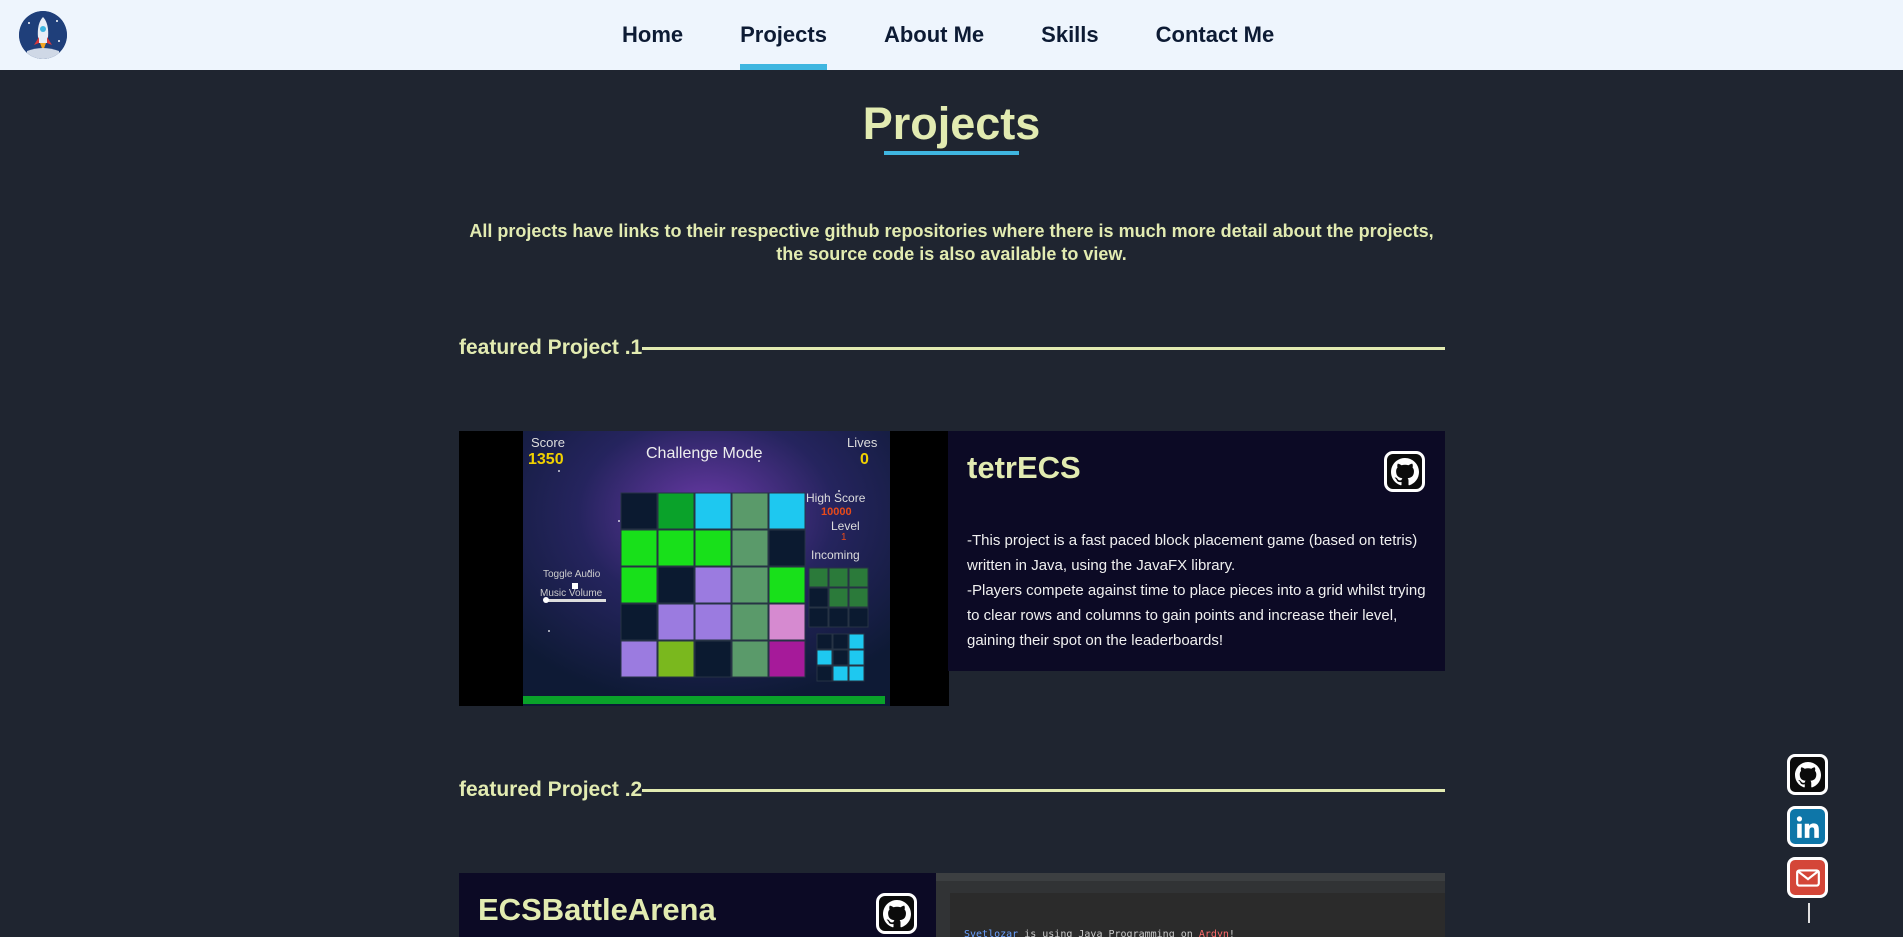 The width and height of the screenshot is (1903, 937). I want to click on nav-skills-label: Skills, so click(1070, 34).